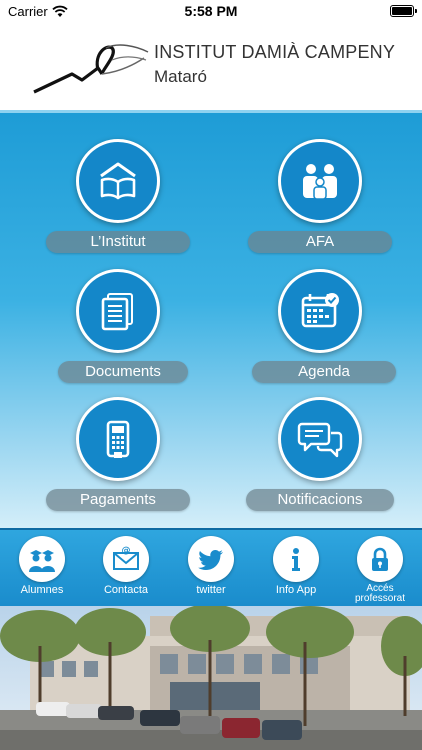 The image size is (422, 750). I want to click on toolbar-item-twitter: twitter, so click(211, 571).